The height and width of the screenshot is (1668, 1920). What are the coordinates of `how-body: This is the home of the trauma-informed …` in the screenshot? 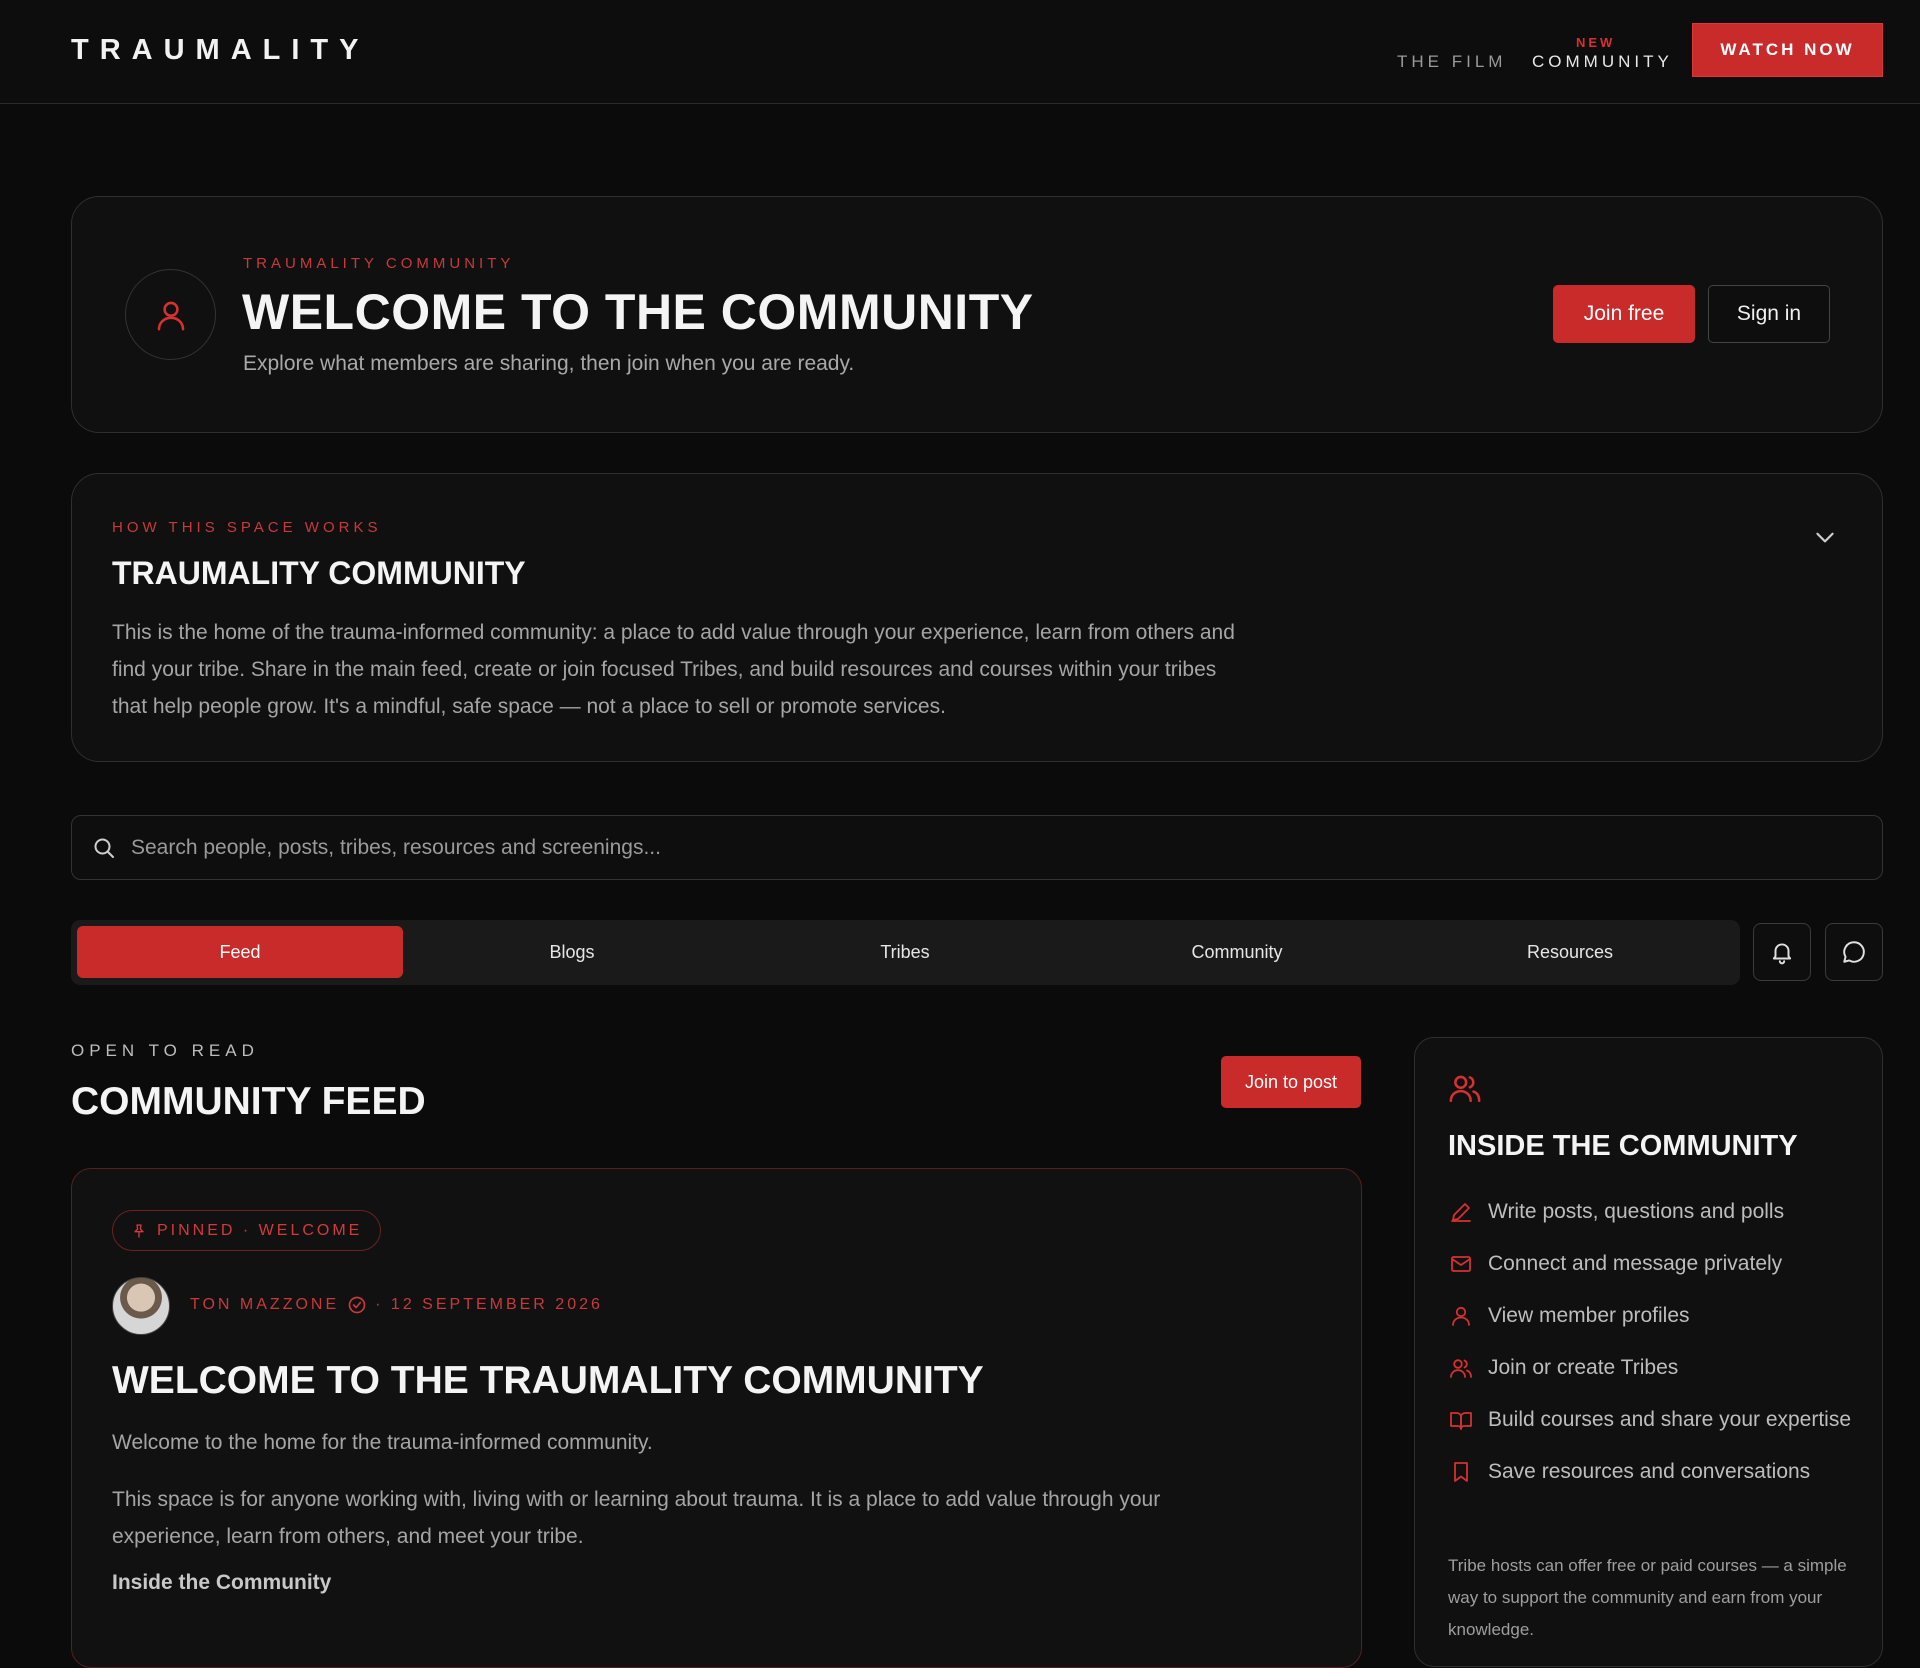 It's located at (673, 669).